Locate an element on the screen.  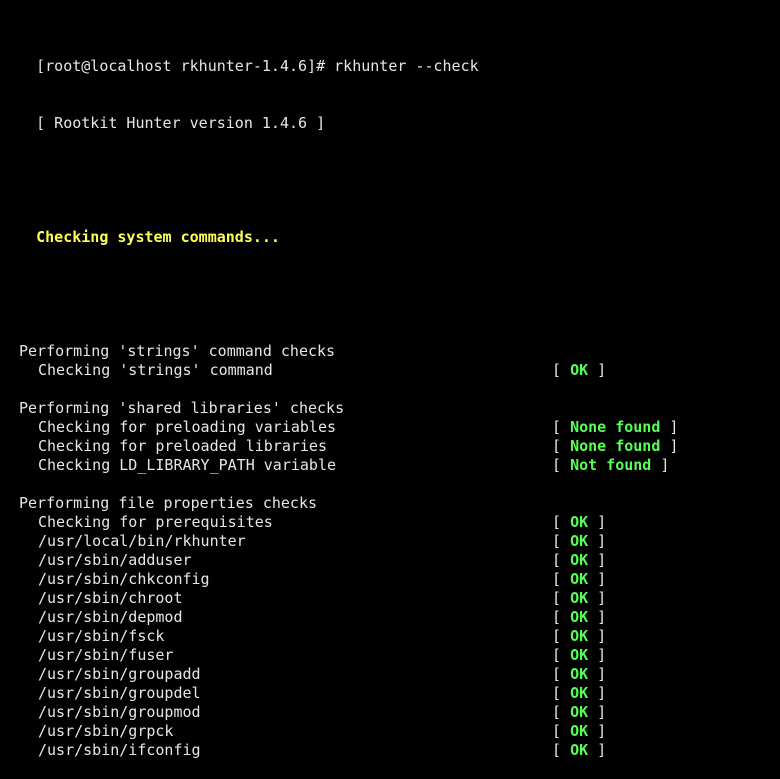
check-row: /usr/sbin/fuser [ OK ] is located at coordinates (390, 655).